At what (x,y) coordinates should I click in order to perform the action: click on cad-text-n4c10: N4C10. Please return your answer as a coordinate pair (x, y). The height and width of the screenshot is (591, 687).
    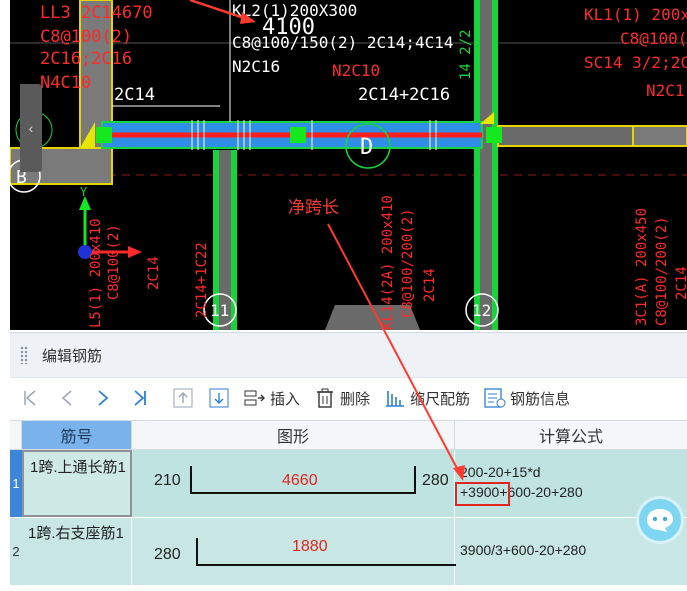
    Looking at the image, I should click on (65, 83).